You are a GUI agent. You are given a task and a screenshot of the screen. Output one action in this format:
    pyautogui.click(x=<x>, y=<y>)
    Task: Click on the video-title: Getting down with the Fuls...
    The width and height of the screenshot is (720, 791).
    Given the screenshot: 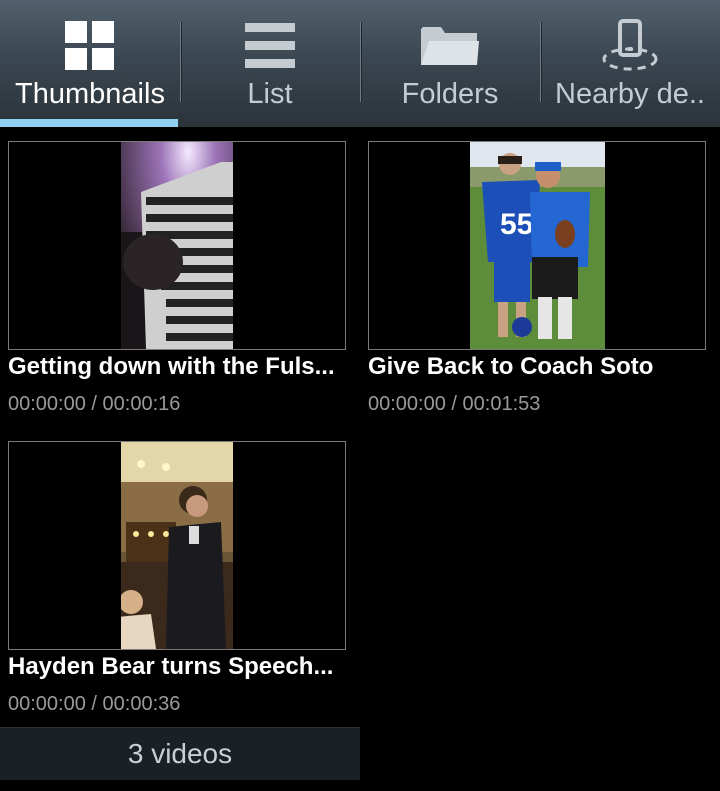 What is the action you would take?
    pyautogui.click(x=171, y=366)
    